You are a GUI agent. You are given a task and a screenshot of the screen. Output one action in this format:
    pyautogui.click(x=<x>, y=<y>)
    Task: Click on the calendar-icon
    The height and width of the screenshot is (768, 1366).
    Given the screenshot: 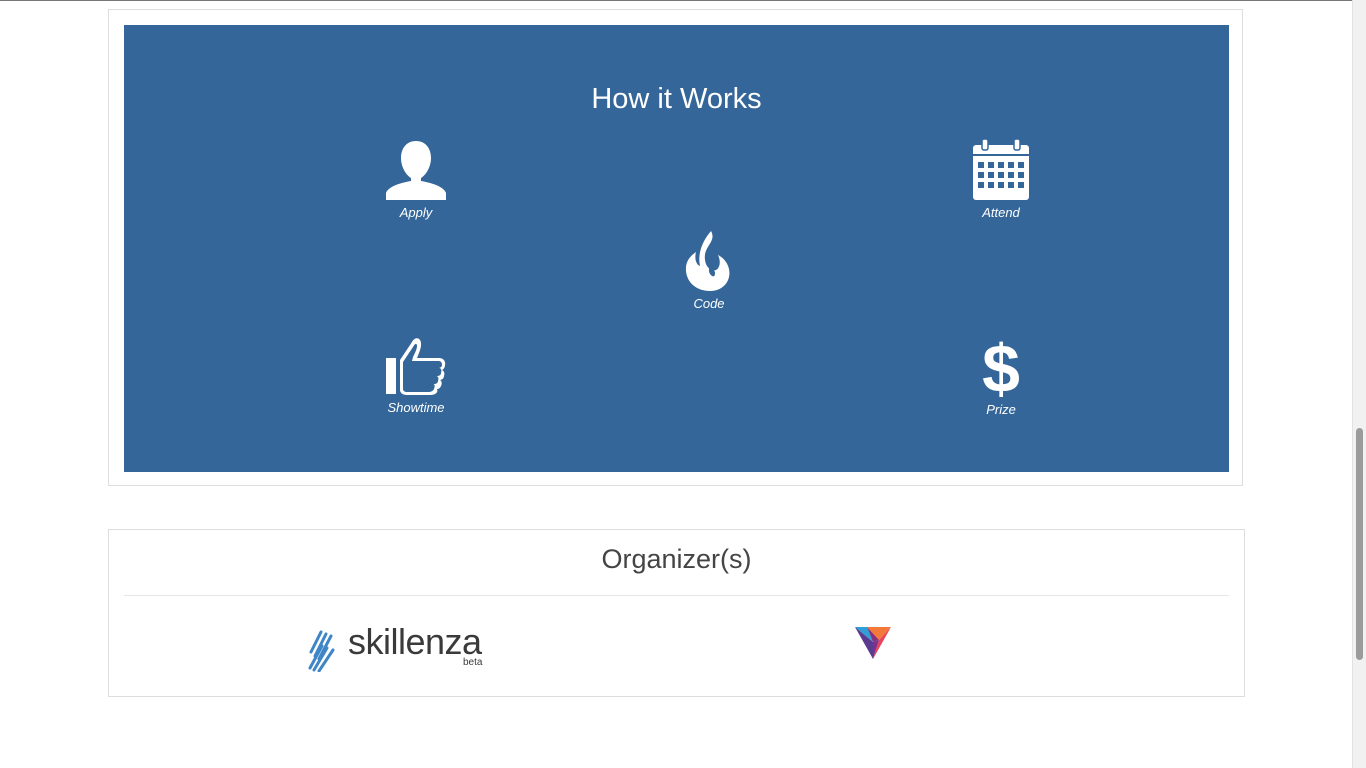 What is the action you would take?
    pyautogui.click(x=1001, y=169)
    